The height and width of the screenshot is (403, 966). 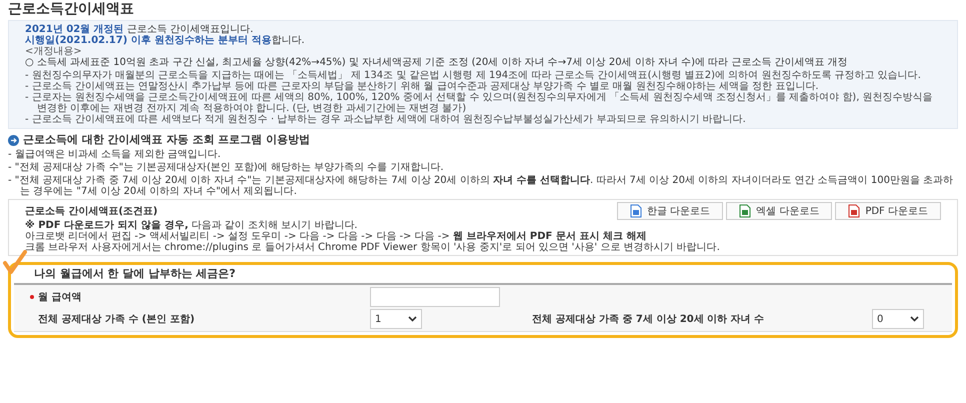 I want to click on notice-highlight: 시행일(2021.02.17) 이후 원천징수하는 분부터 적용합니다., so click(x=165, y=40).